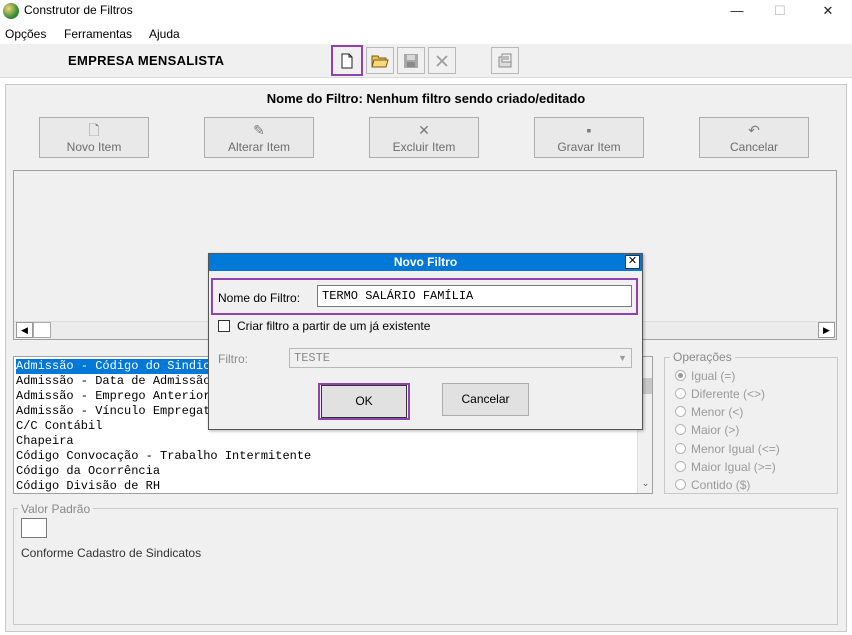 This screenshot has width=852, height=635. Describe the element at coordinates (826, 330) in the screenshot. I see `scroll-right-arrow-icon: ▶` at that location.